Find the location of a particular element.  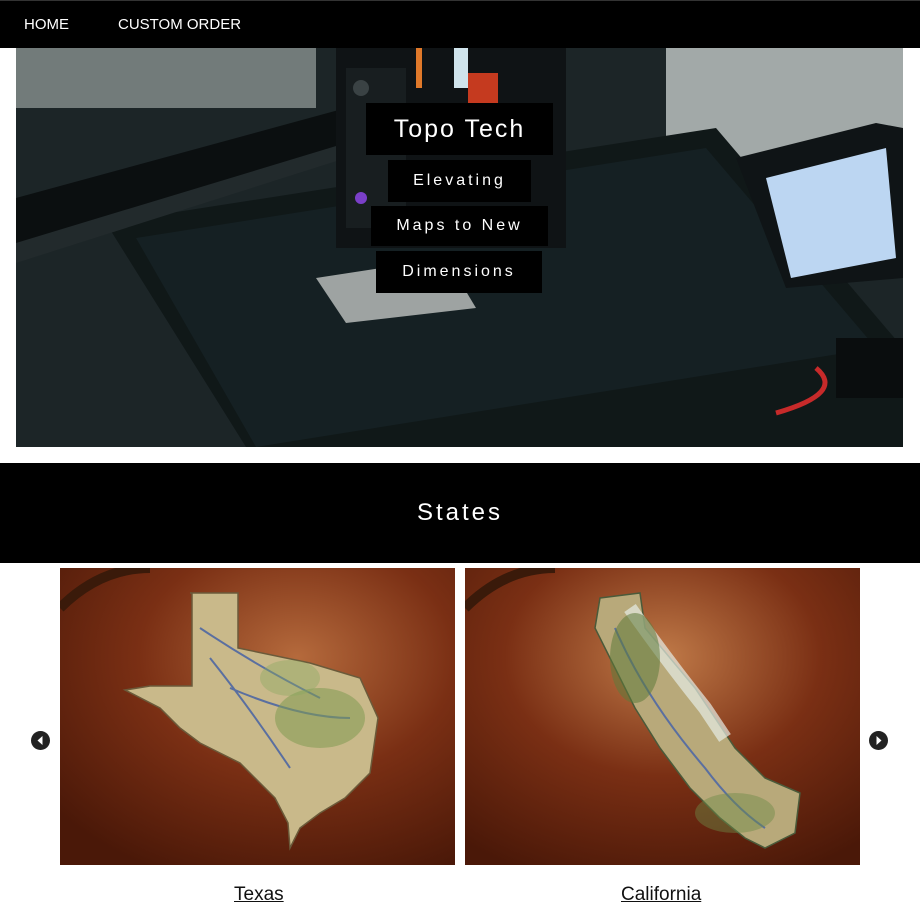

nav-custom-order-link: CUSTOM ORDER is located at coordinates (179, 24).